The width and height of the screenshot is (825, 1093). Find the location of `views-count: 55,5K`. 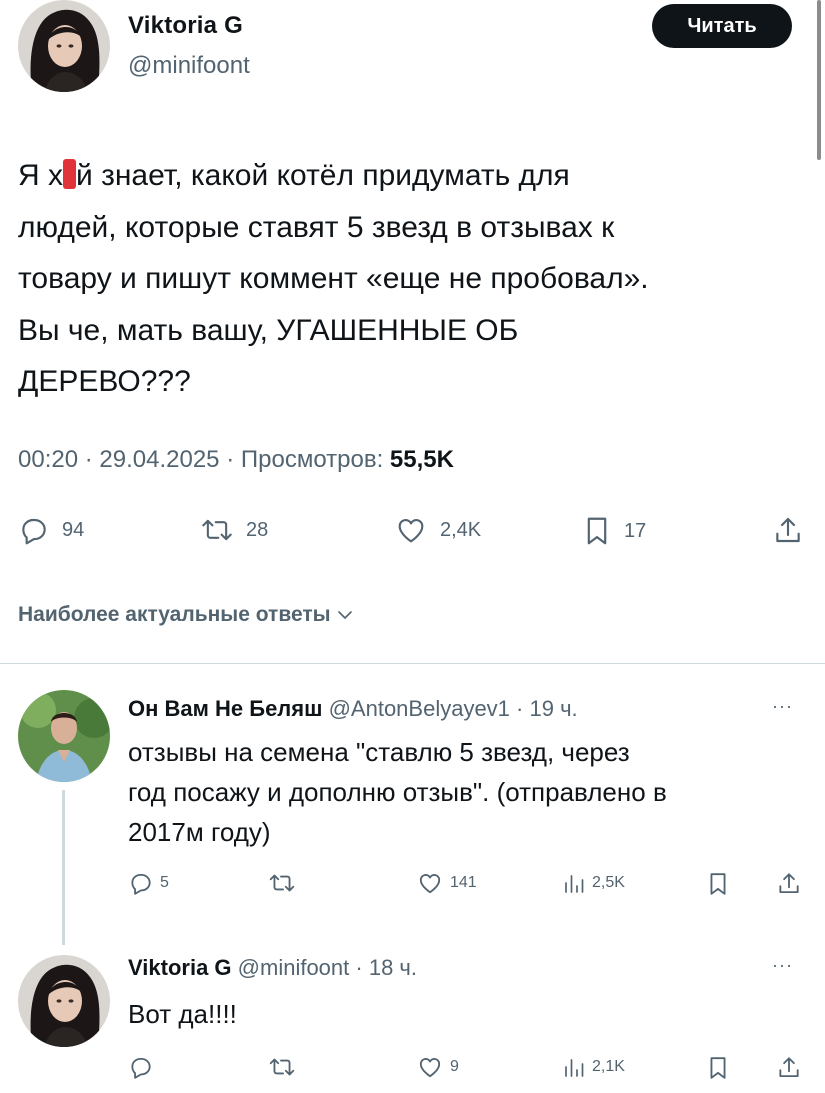

views-count: 55,5K is located at coordinates (421, 459).